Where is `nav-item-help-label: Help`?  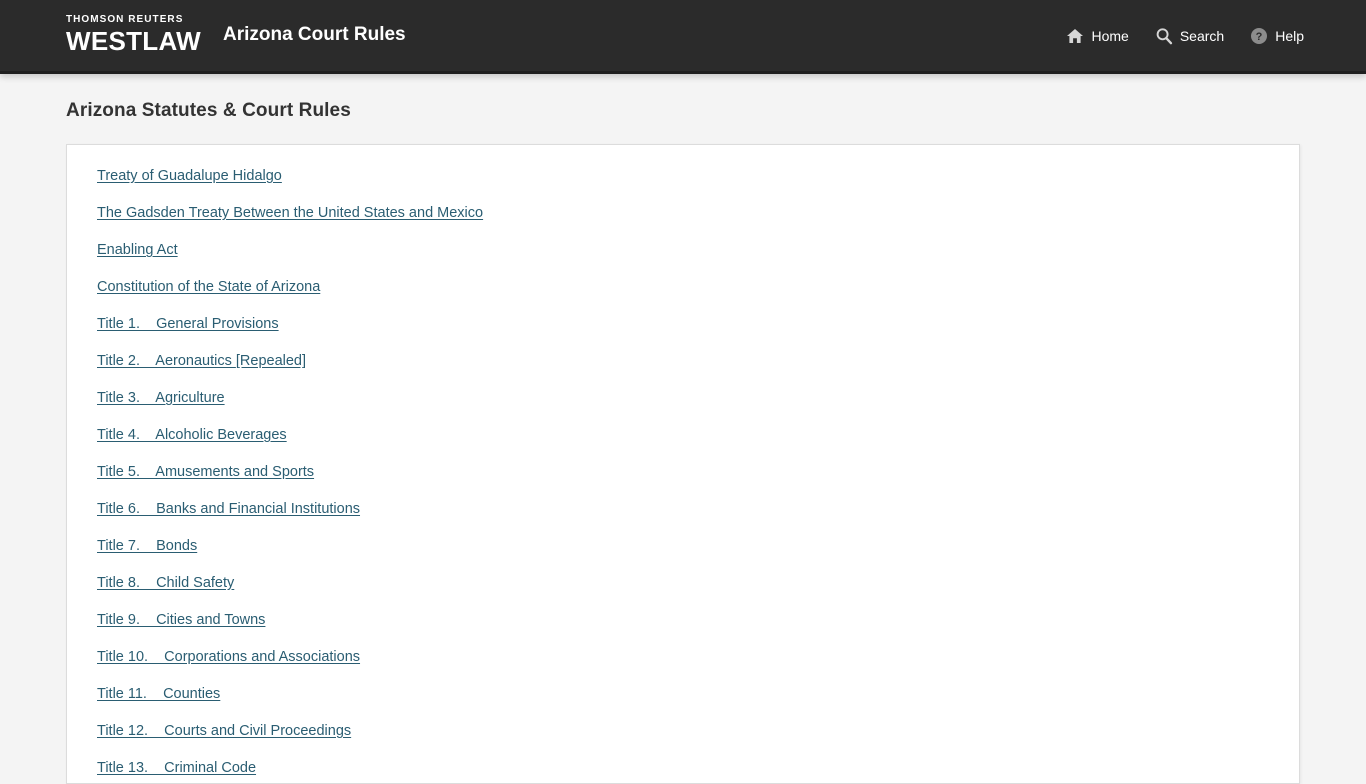
nav-item-help-label: Help is located at coordinates (1289, 35).